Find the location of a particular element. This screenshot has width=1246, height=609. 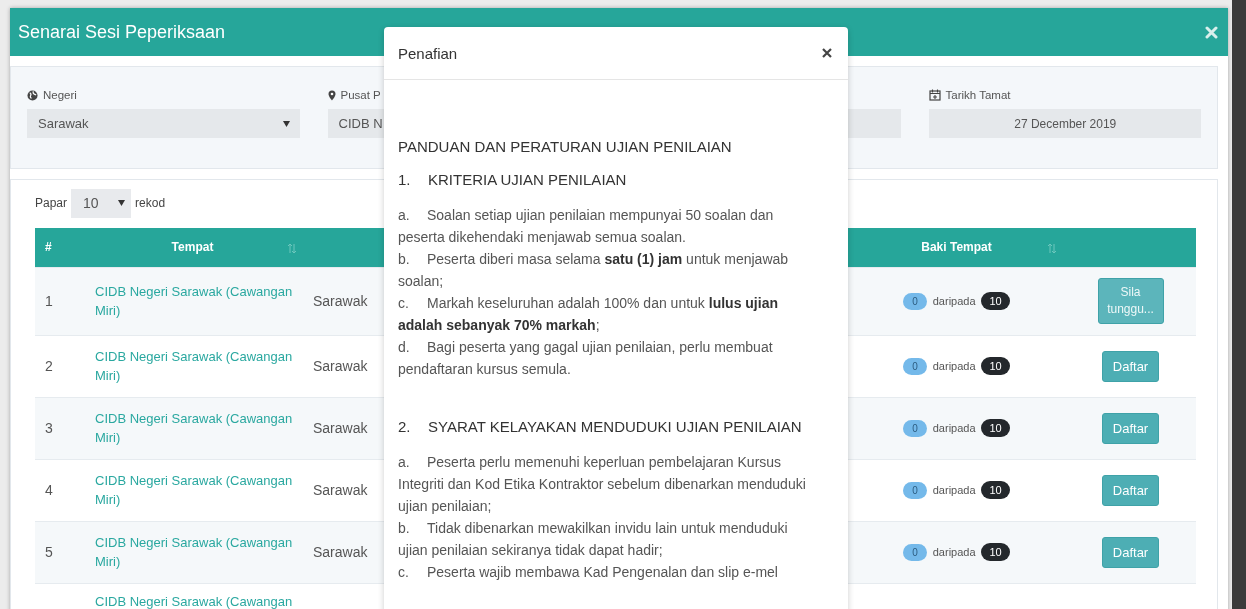

page-length-select: 10 is located at coordinates (101, 203).